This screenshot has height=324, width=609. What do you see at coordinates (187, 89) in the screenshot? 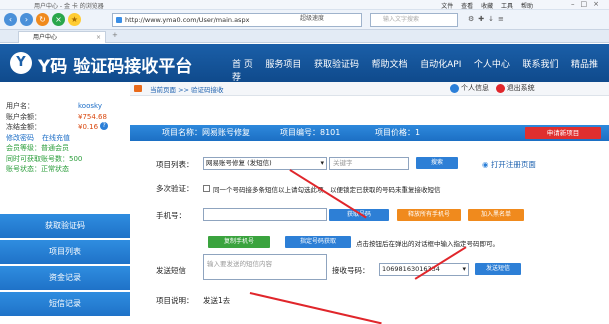
I see `breadcrumb: 当前页面 >> 验证码接收` at bounding box center [187, 89].